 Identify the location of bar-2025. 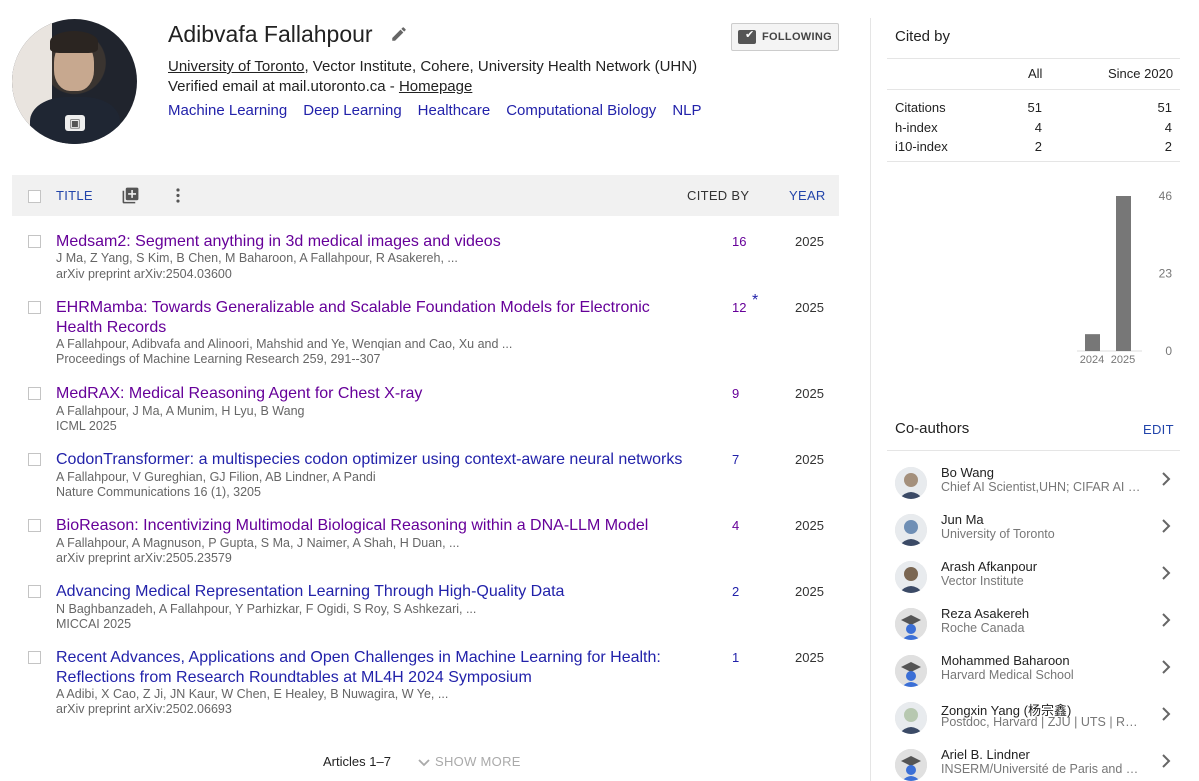
(1123, 273).